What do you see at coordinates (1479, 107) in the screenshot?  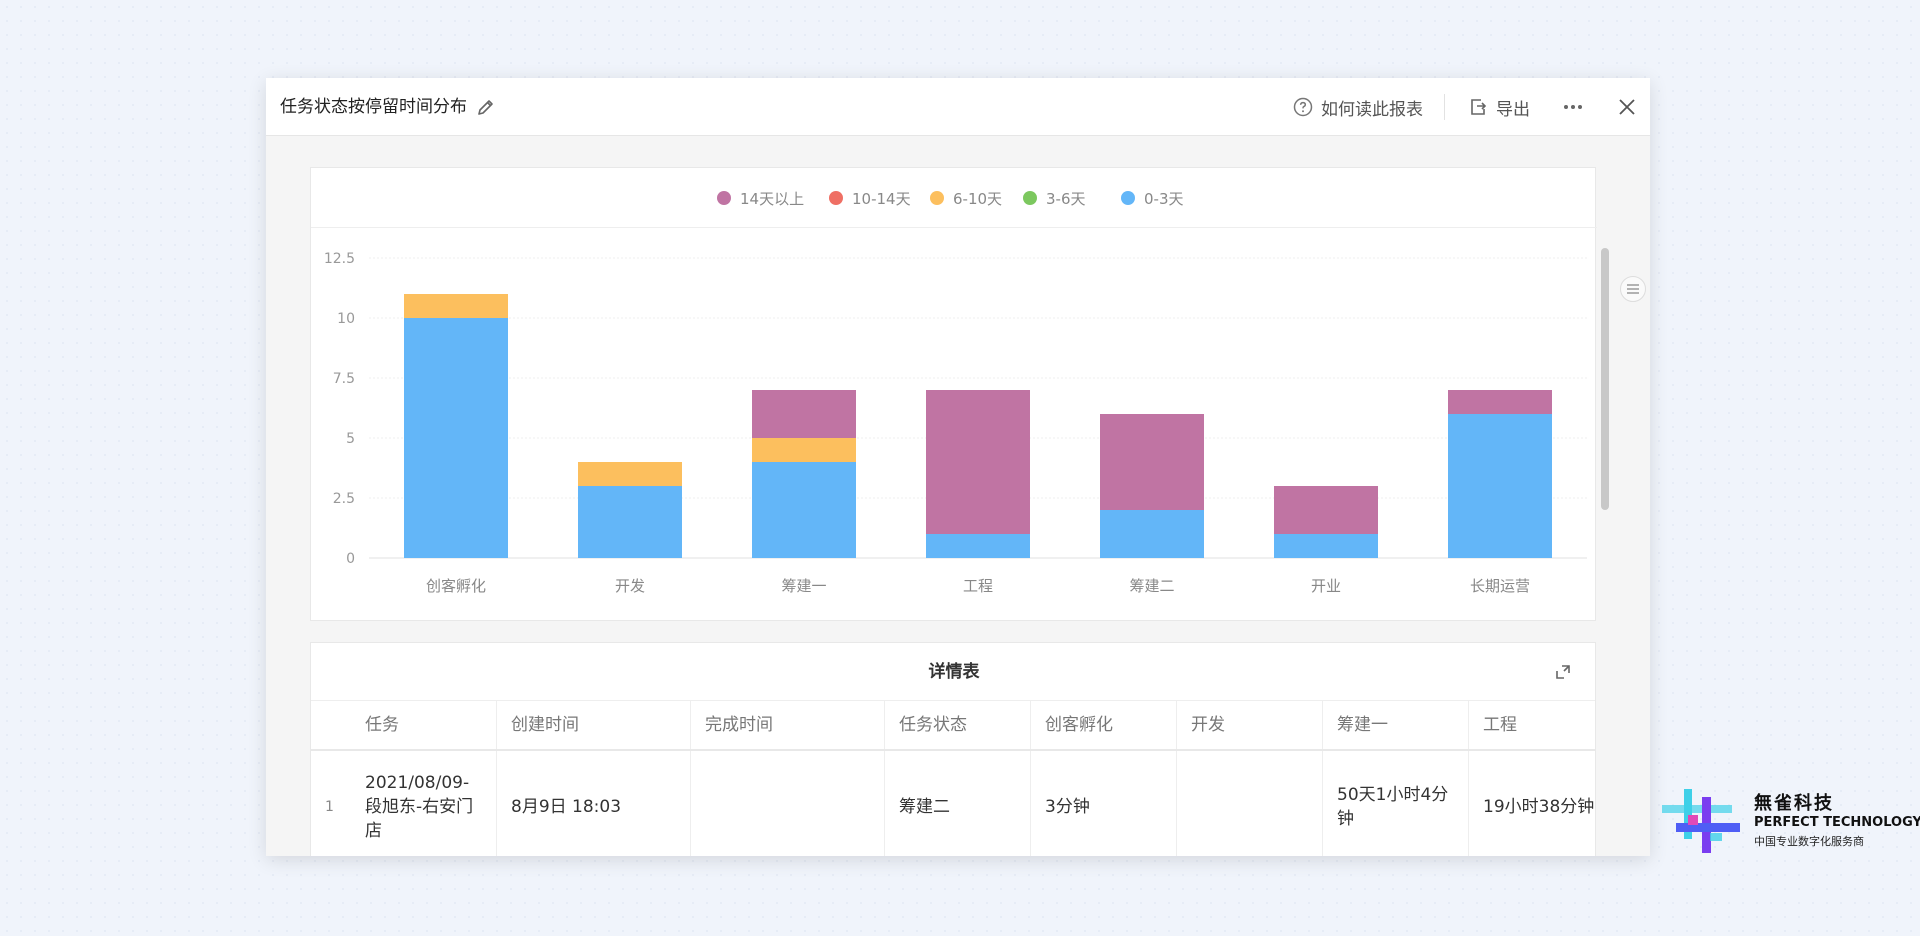 I see `export-icon` at bounding box center [1479, 107].